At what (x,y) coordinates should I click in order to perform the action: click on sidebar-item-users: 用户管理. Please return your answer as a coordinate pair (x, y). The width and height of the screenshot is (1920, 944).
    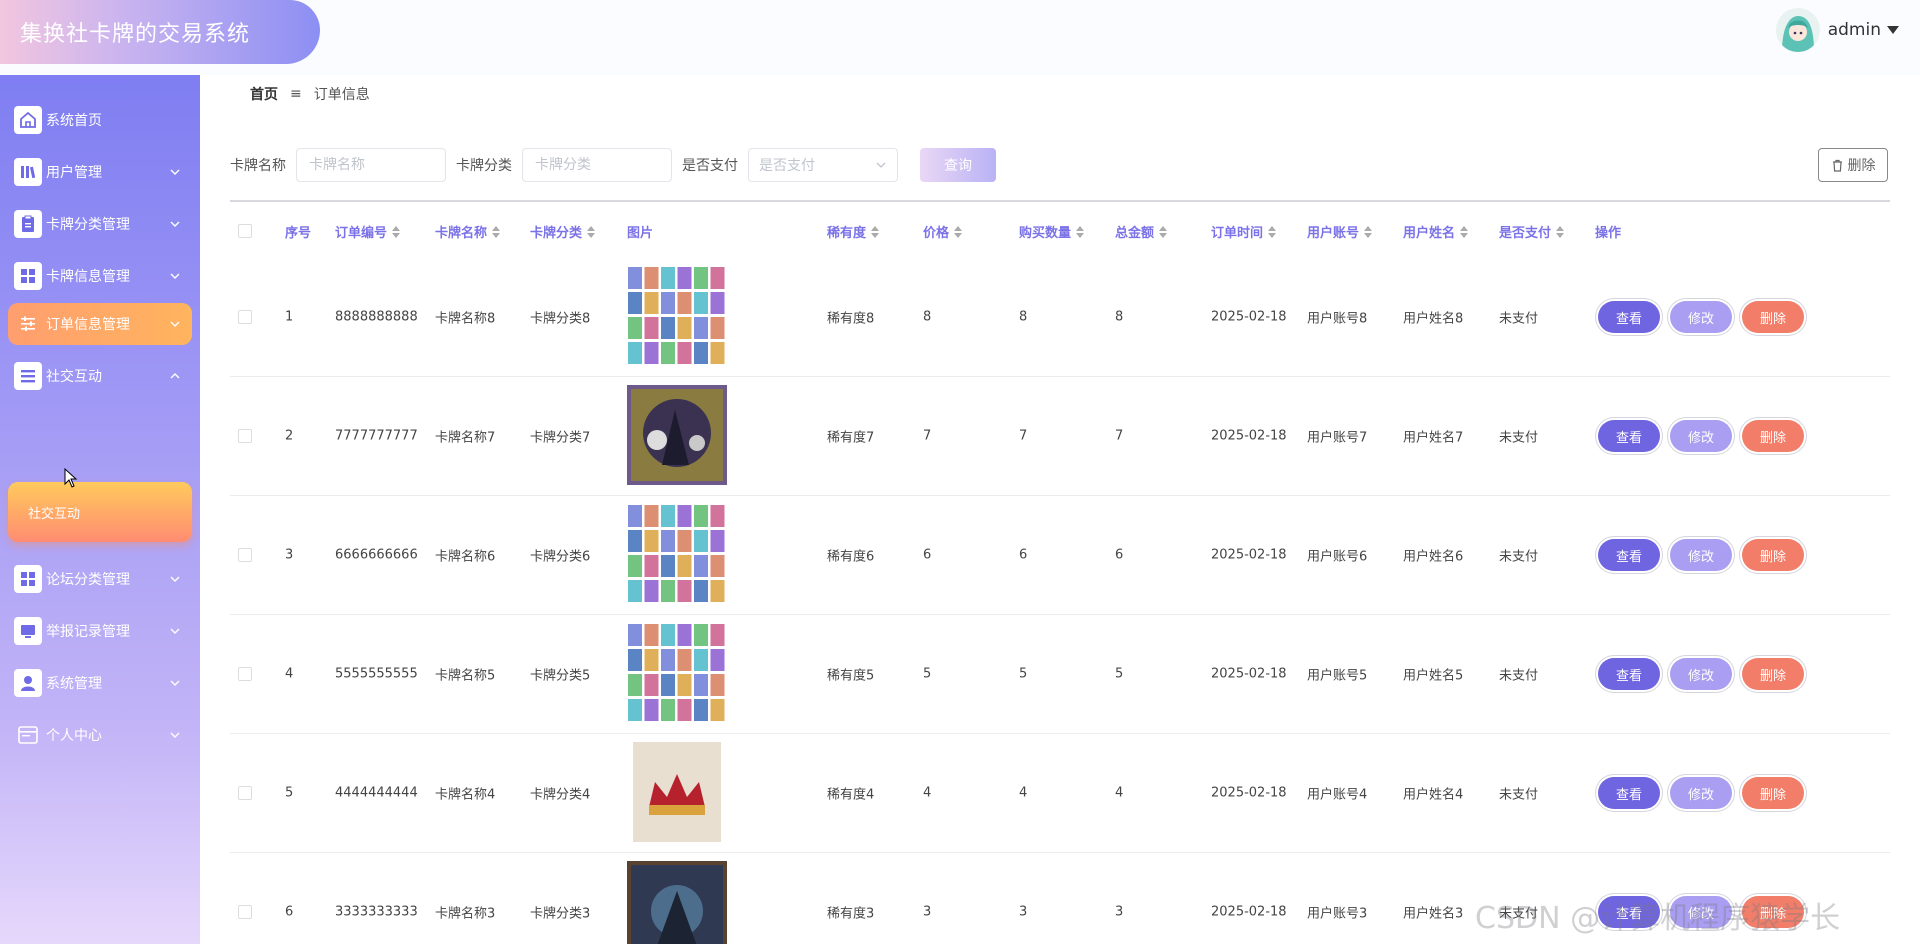
    Looking at the image, I should click on (100, 172).